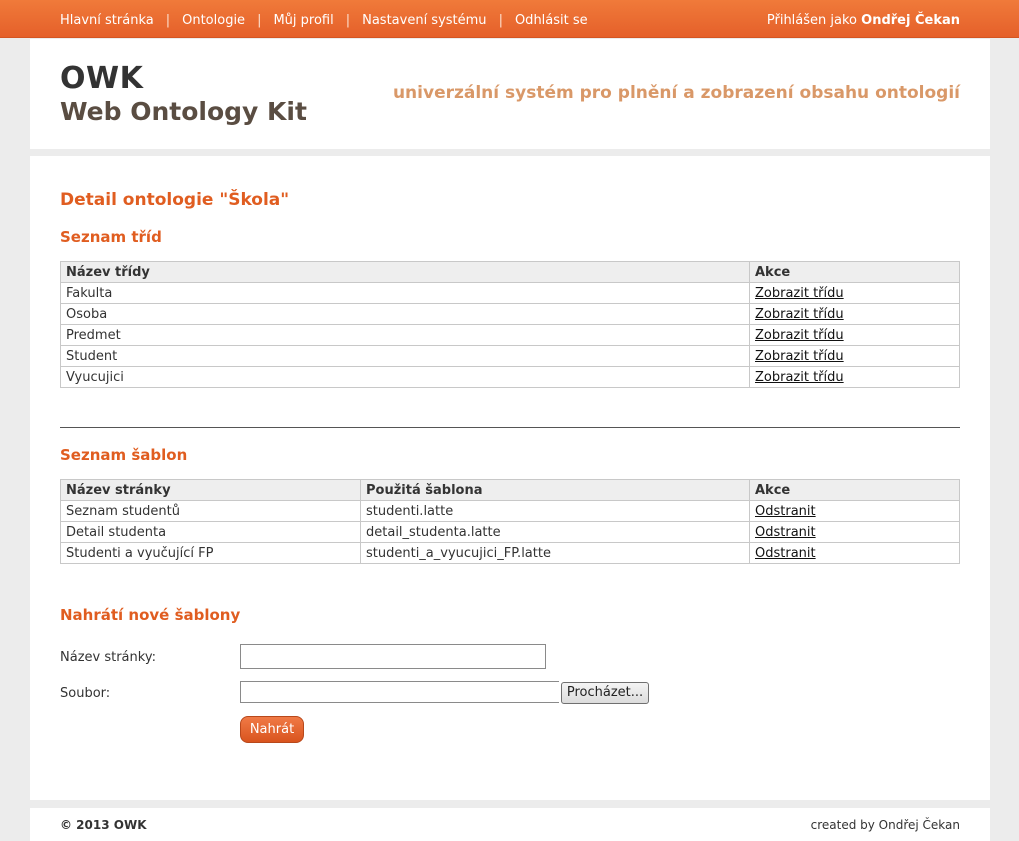  What do you see at coordinates (393, 656) in the screenshot?
I see `page-name-input` at bounding box center [393, 656].